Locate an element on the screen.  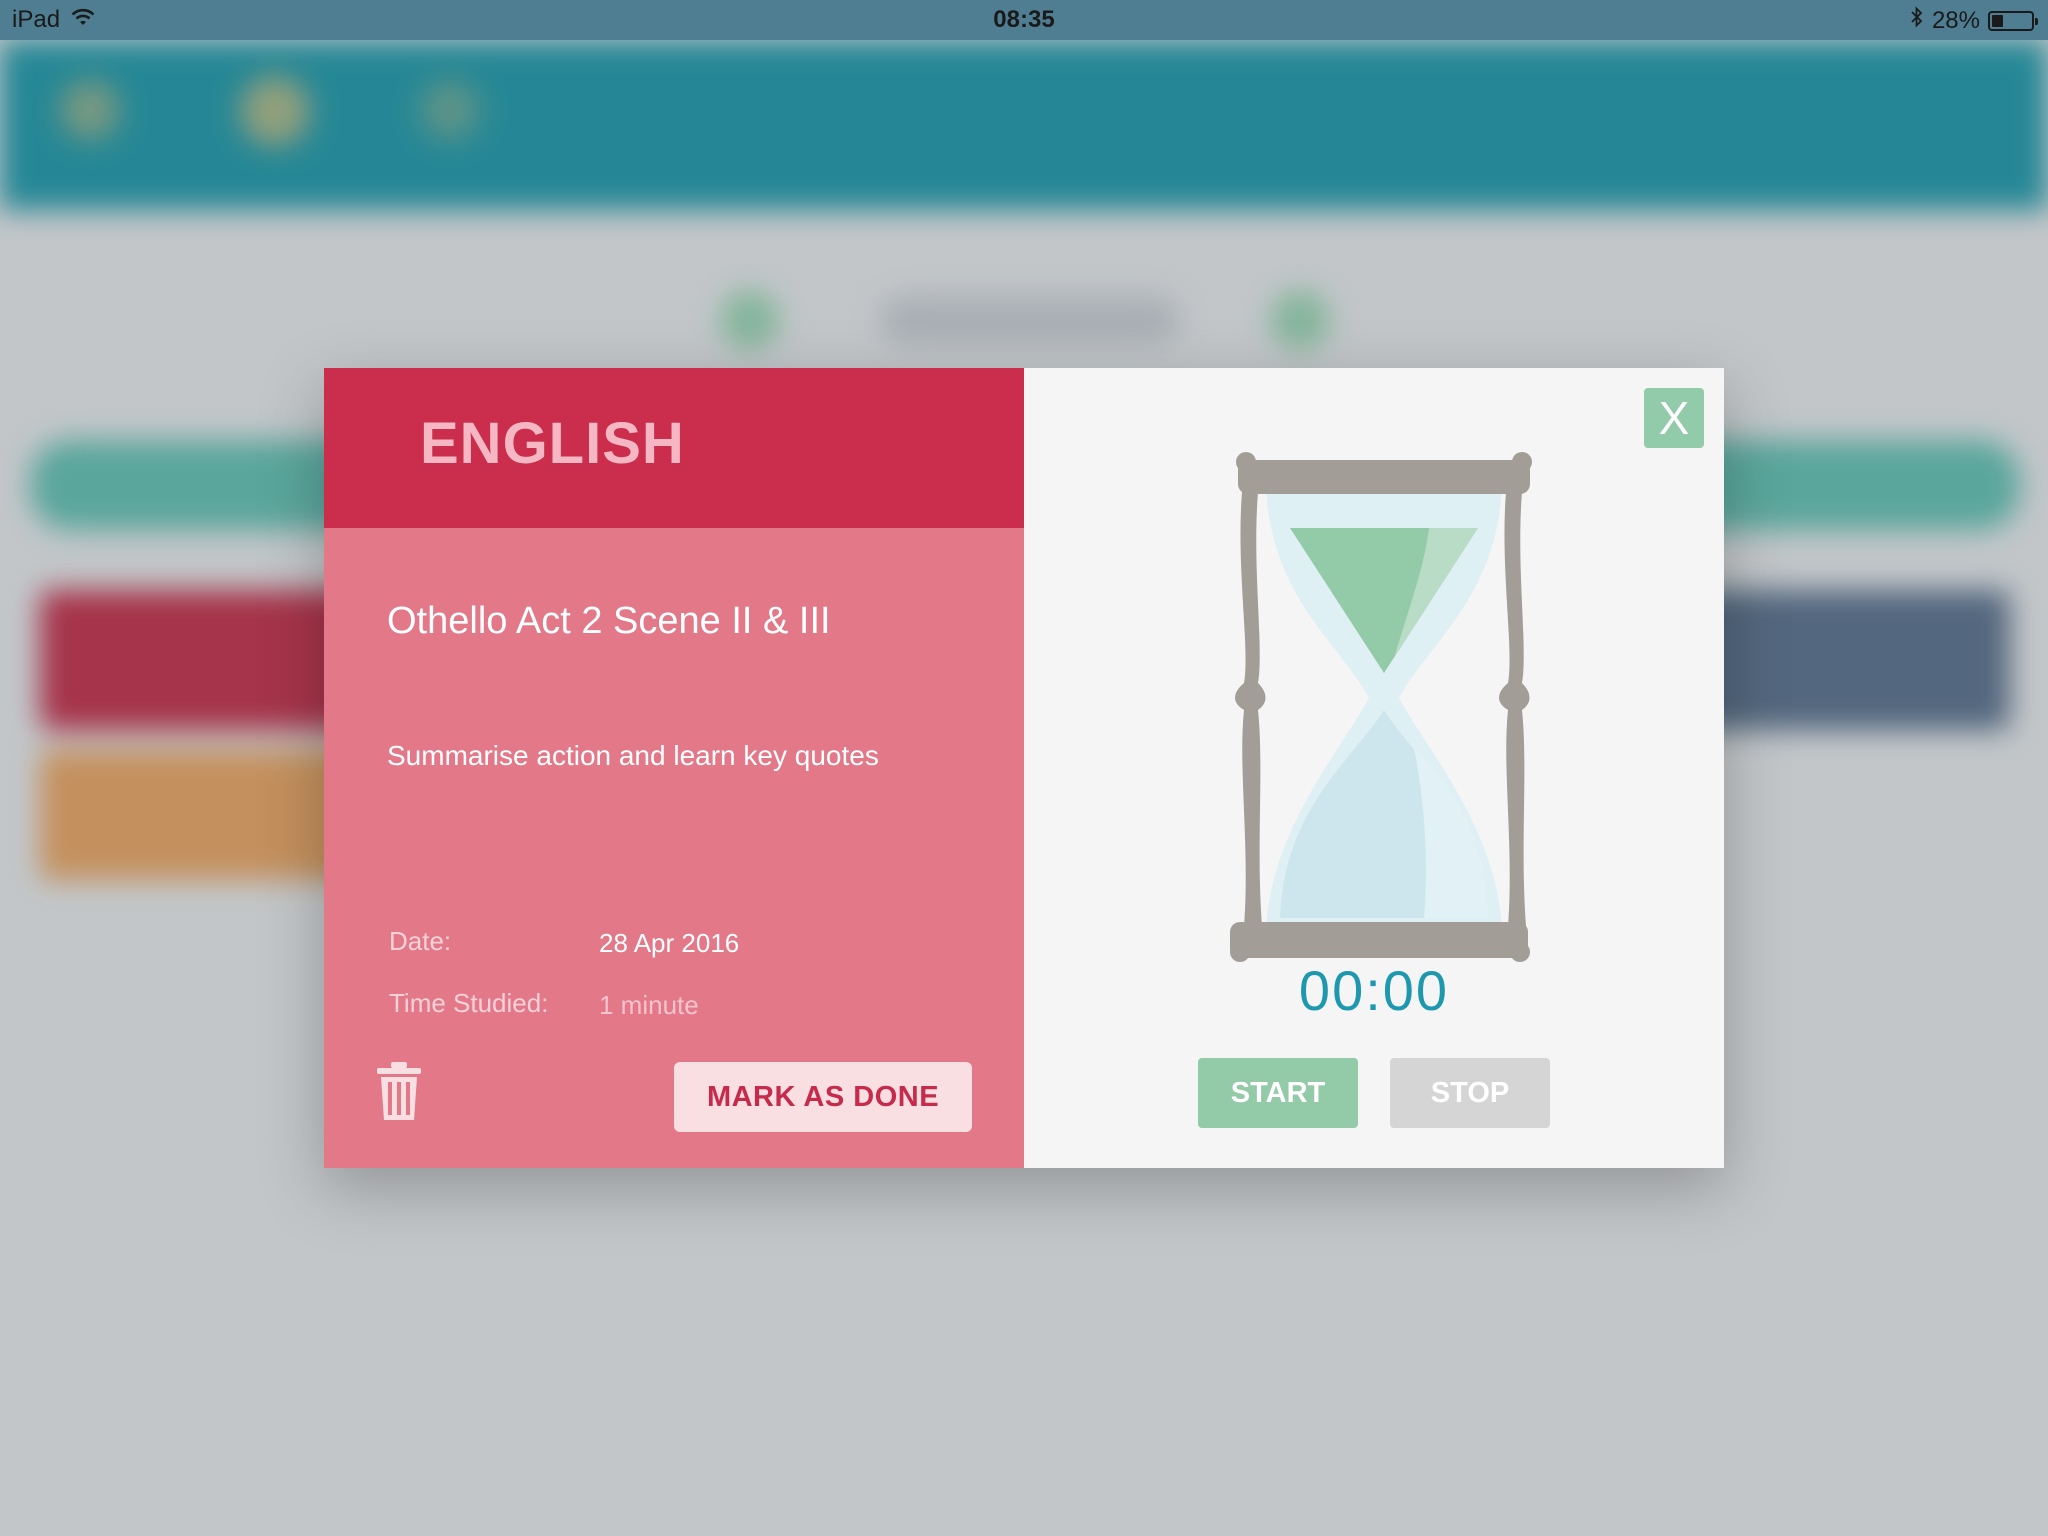
date-value: 28 Apr 2016 is located at coordinates (669, 943).